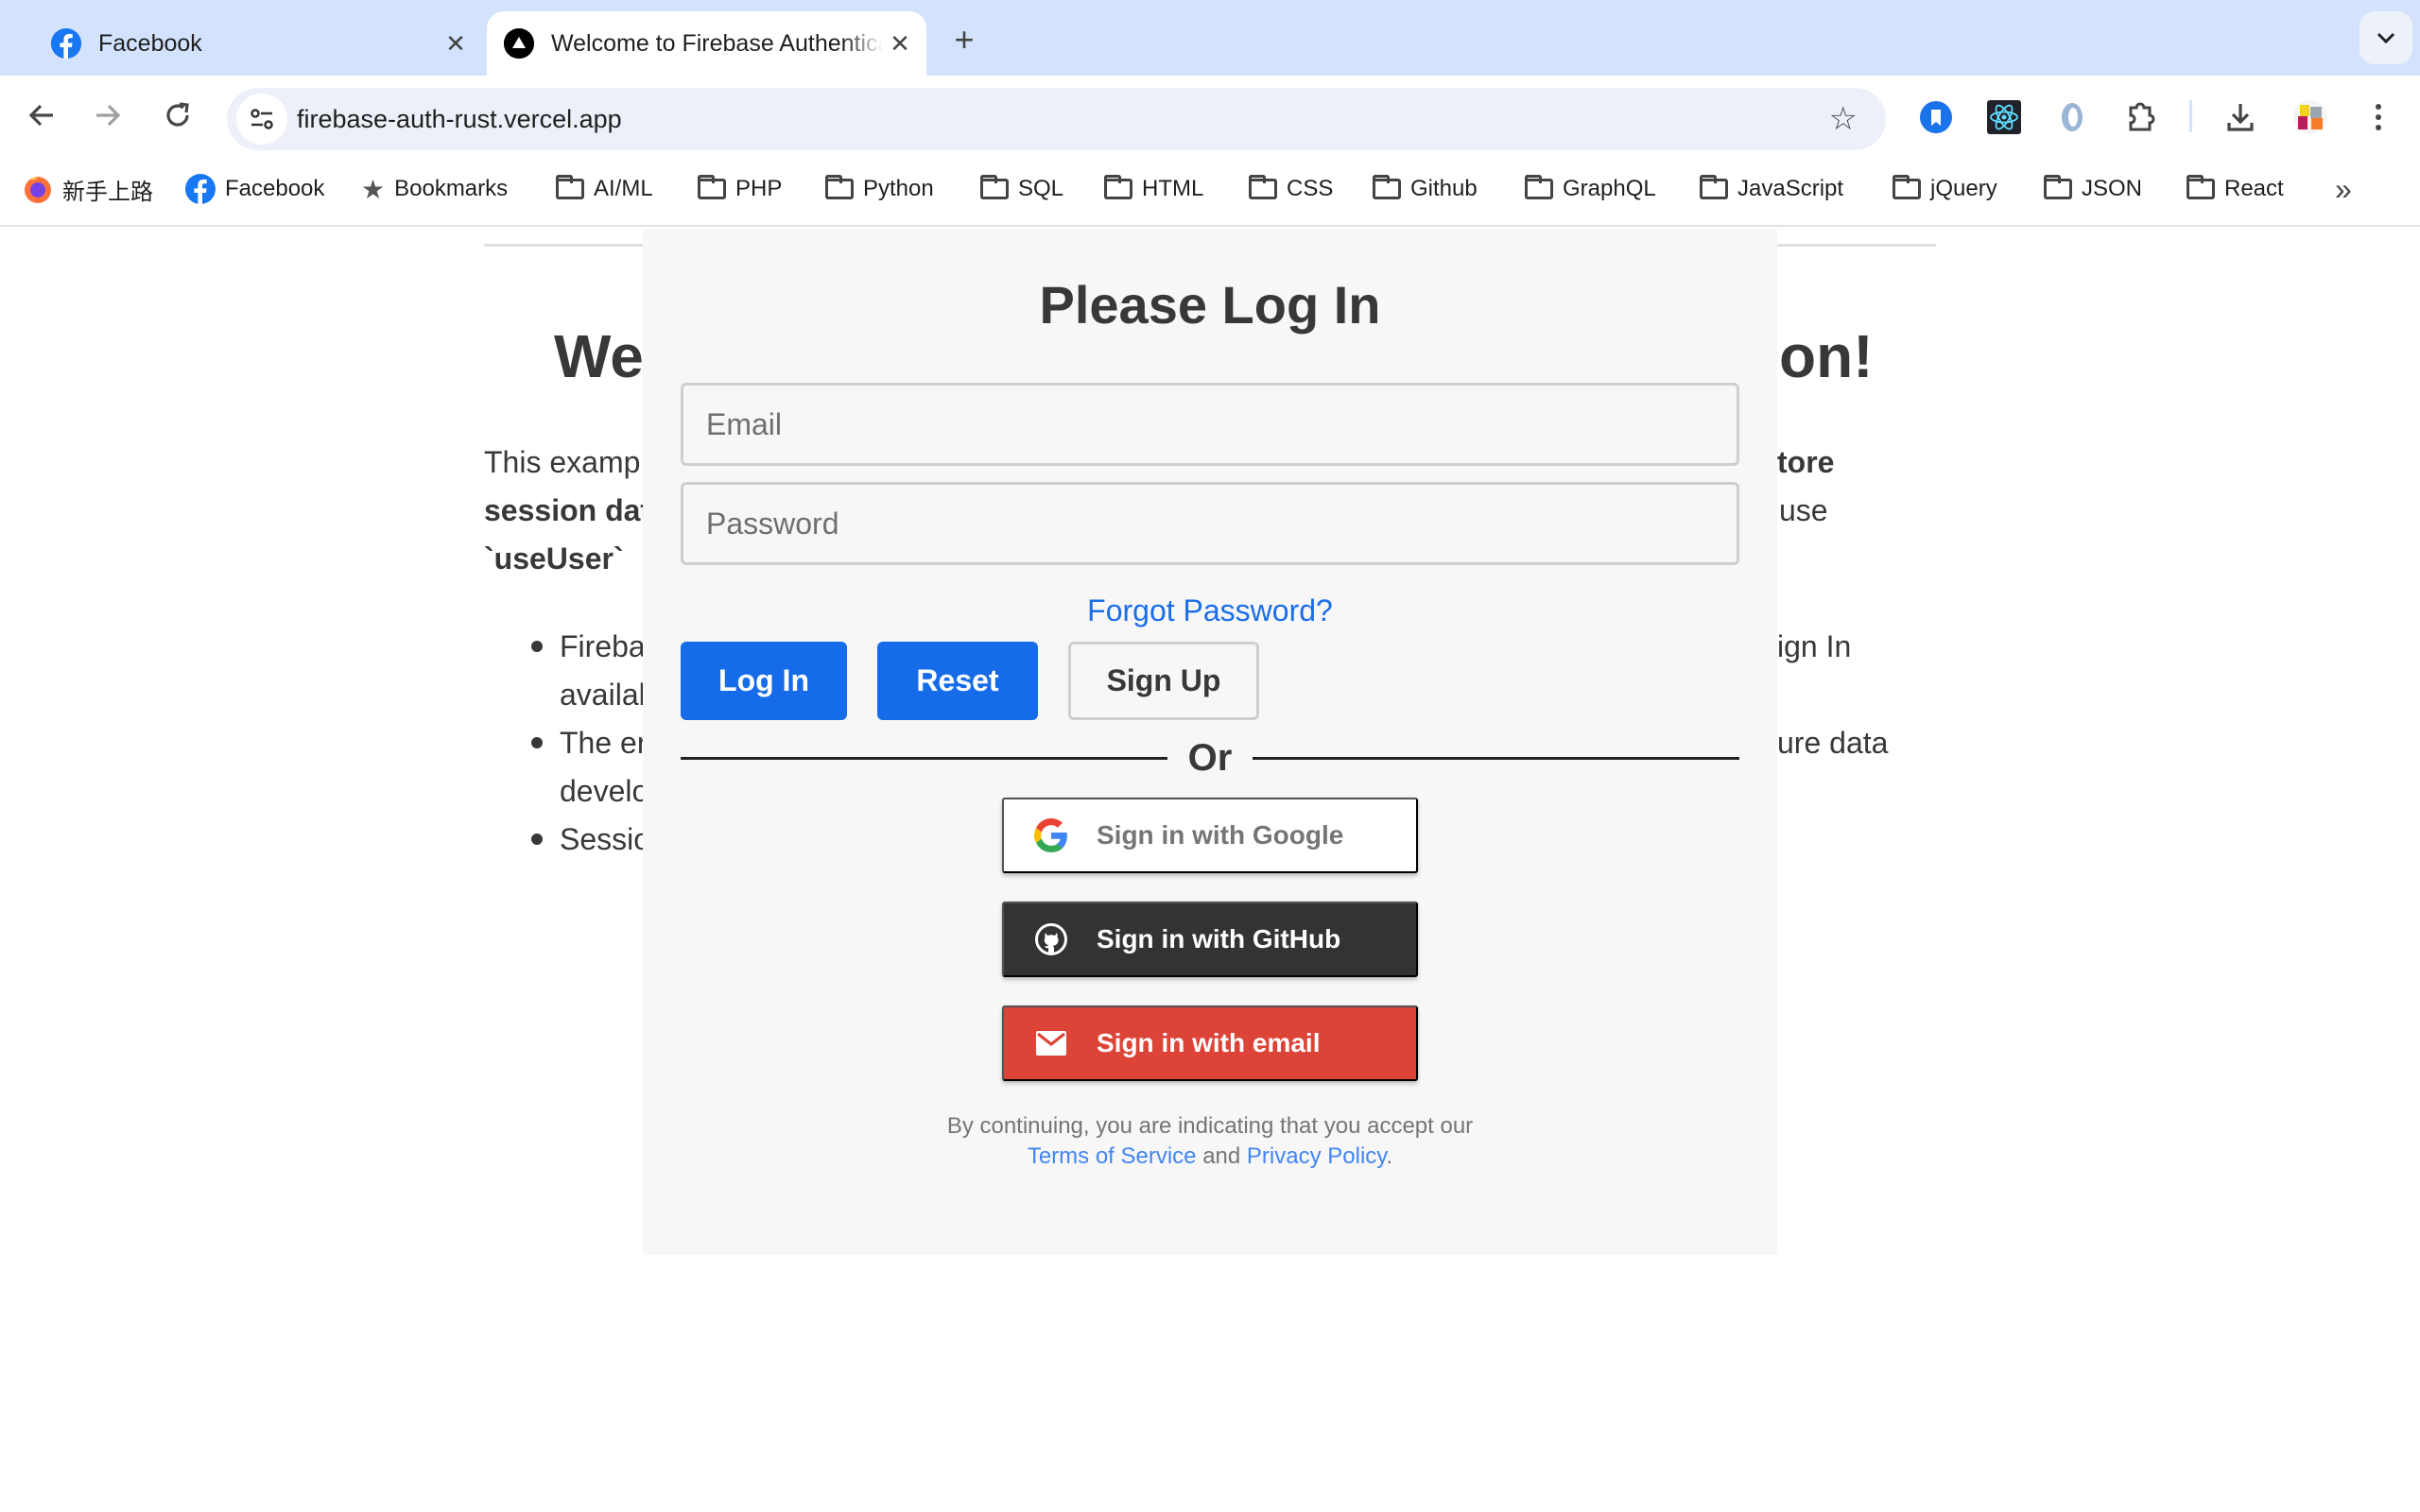 This screenshot has width=2420, height=1512. Describe the element at coordinates (459, 119) in the screenshot. I see `url-text: firebase-auth-rust.vercel.app` at that location.